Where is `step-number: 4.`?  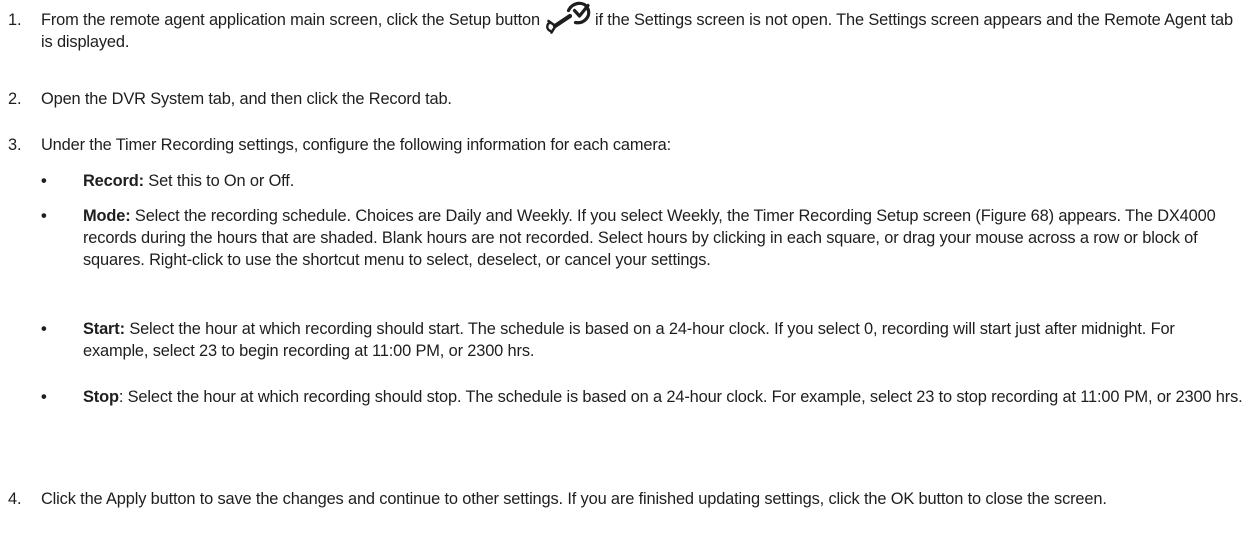 step-number: 4. is located at coordinates (15, 499).